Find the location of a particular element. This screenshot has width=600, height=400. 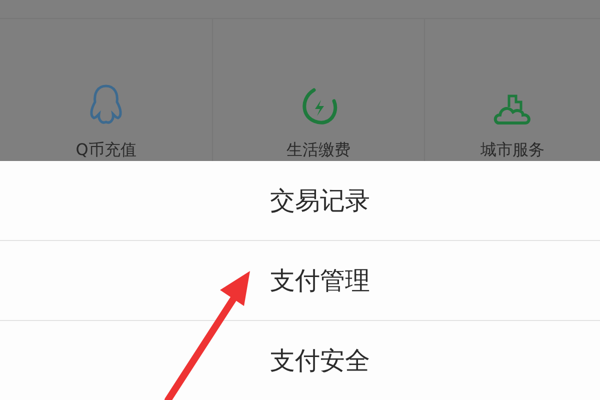

service-label: 生活缴费 is located at coordinates (318, 150).